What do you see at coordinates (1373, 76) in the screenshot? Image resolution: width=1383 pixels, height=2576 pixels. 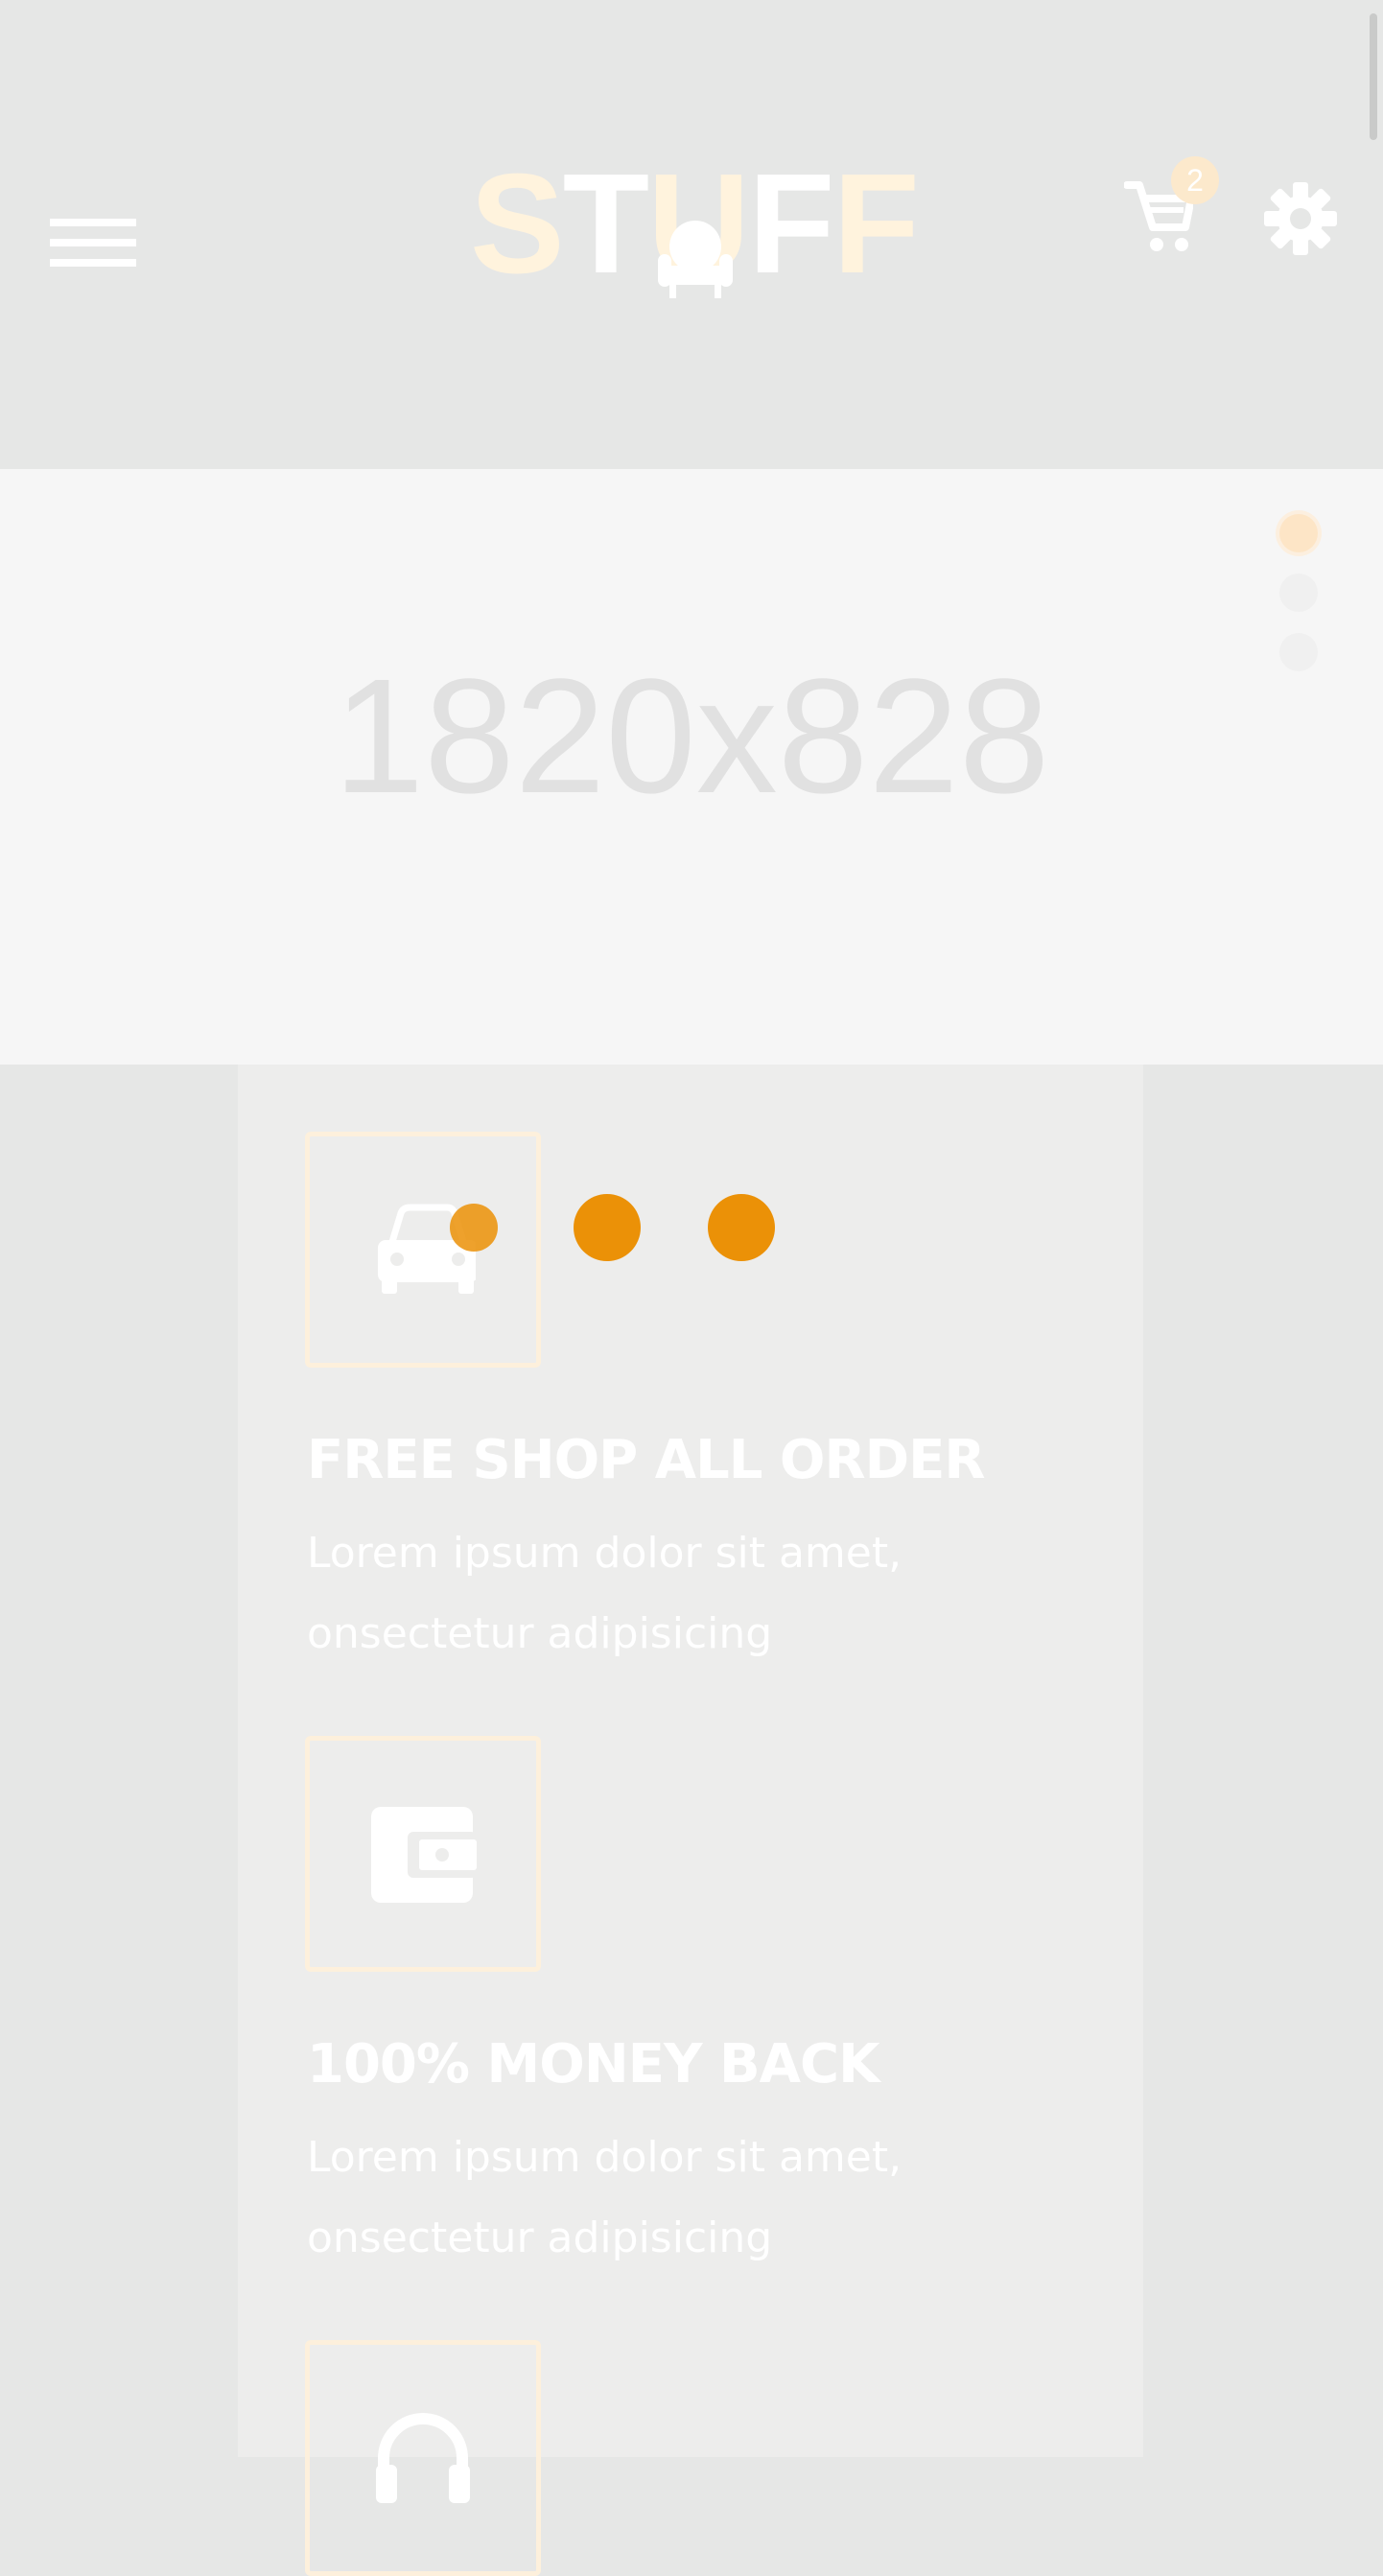 I see `scrollbar` at bounding box center [1373, 76].